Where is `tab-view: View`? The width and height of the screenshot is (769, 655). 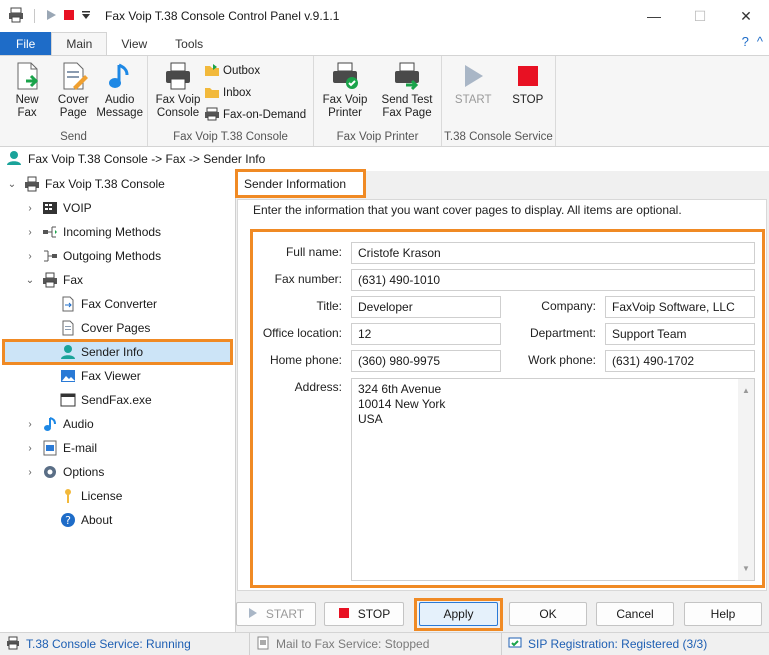 tab-view: View is located at coordinates (134, 43).